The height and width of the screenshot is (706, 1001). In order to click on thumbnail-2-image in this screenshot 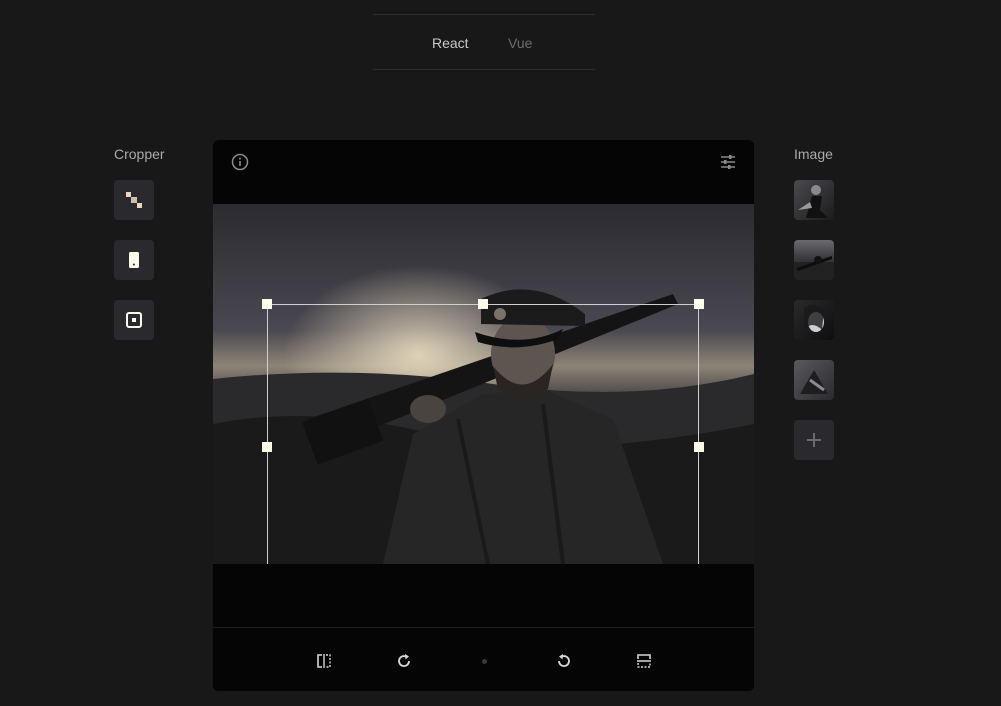, I will do `click(814, 268)`.